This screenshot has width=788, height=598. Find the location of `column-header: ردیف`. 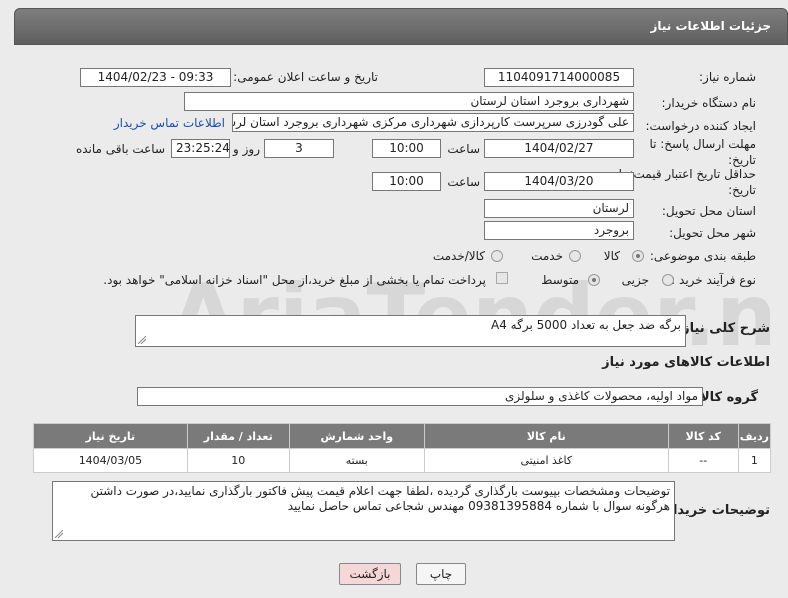

column-header: ردیف is located at coordinates (754, 436).